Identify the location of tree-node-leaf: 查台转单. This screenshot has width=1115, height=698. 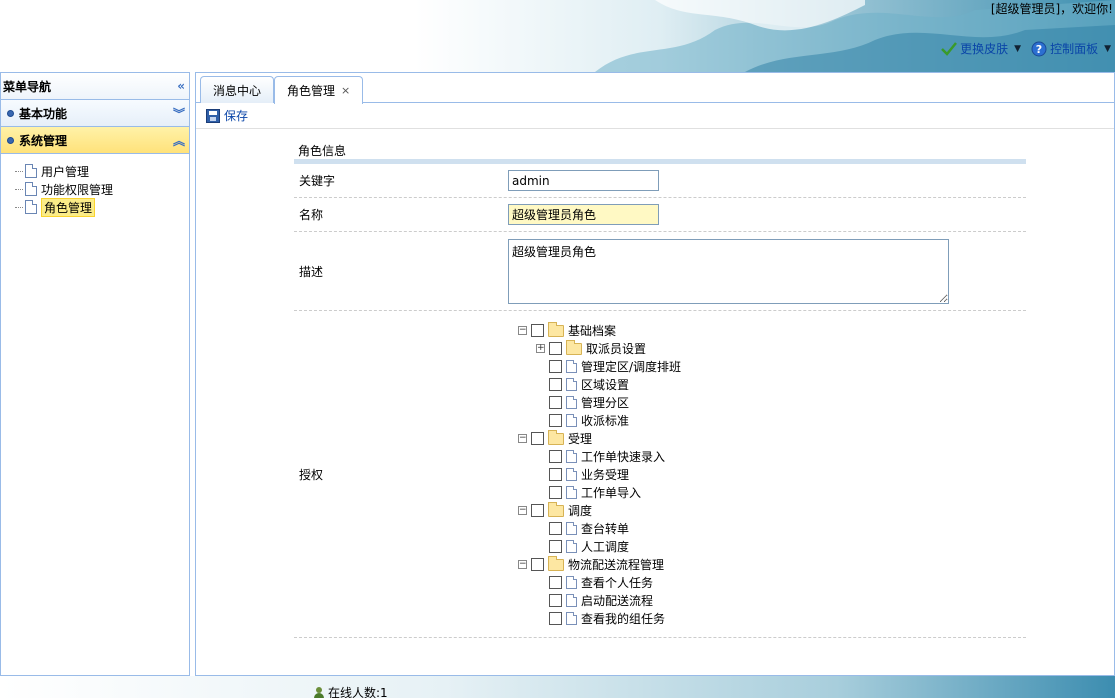
(599, 529).